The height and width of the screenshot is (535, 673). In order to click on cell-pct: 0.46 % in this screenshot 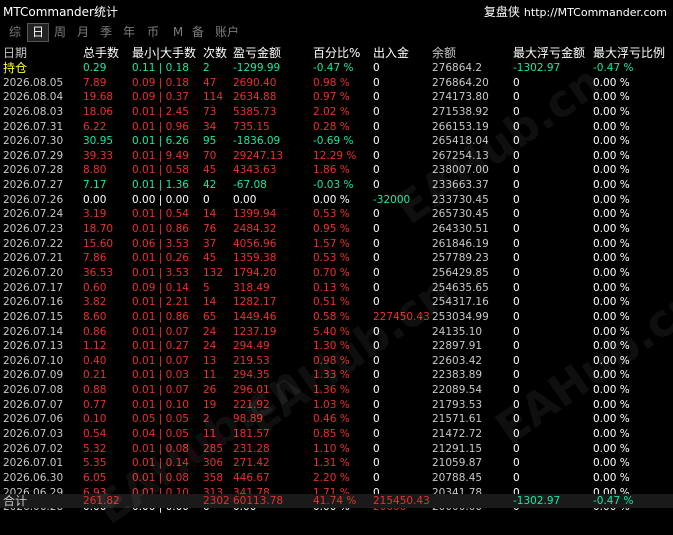, I will do `click(331, 419)`.